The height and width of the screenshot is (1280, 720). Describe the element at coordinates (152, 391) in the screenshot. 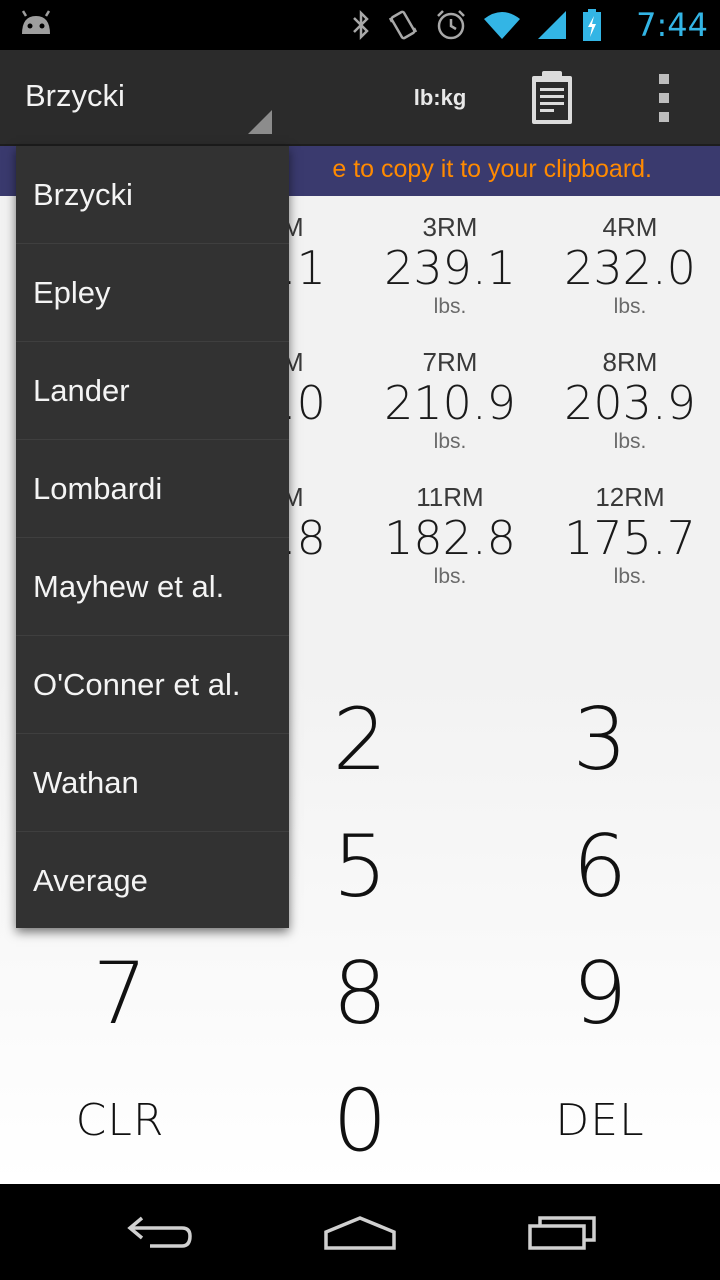

I see `dropdown-item-lander: Lander` at that location.